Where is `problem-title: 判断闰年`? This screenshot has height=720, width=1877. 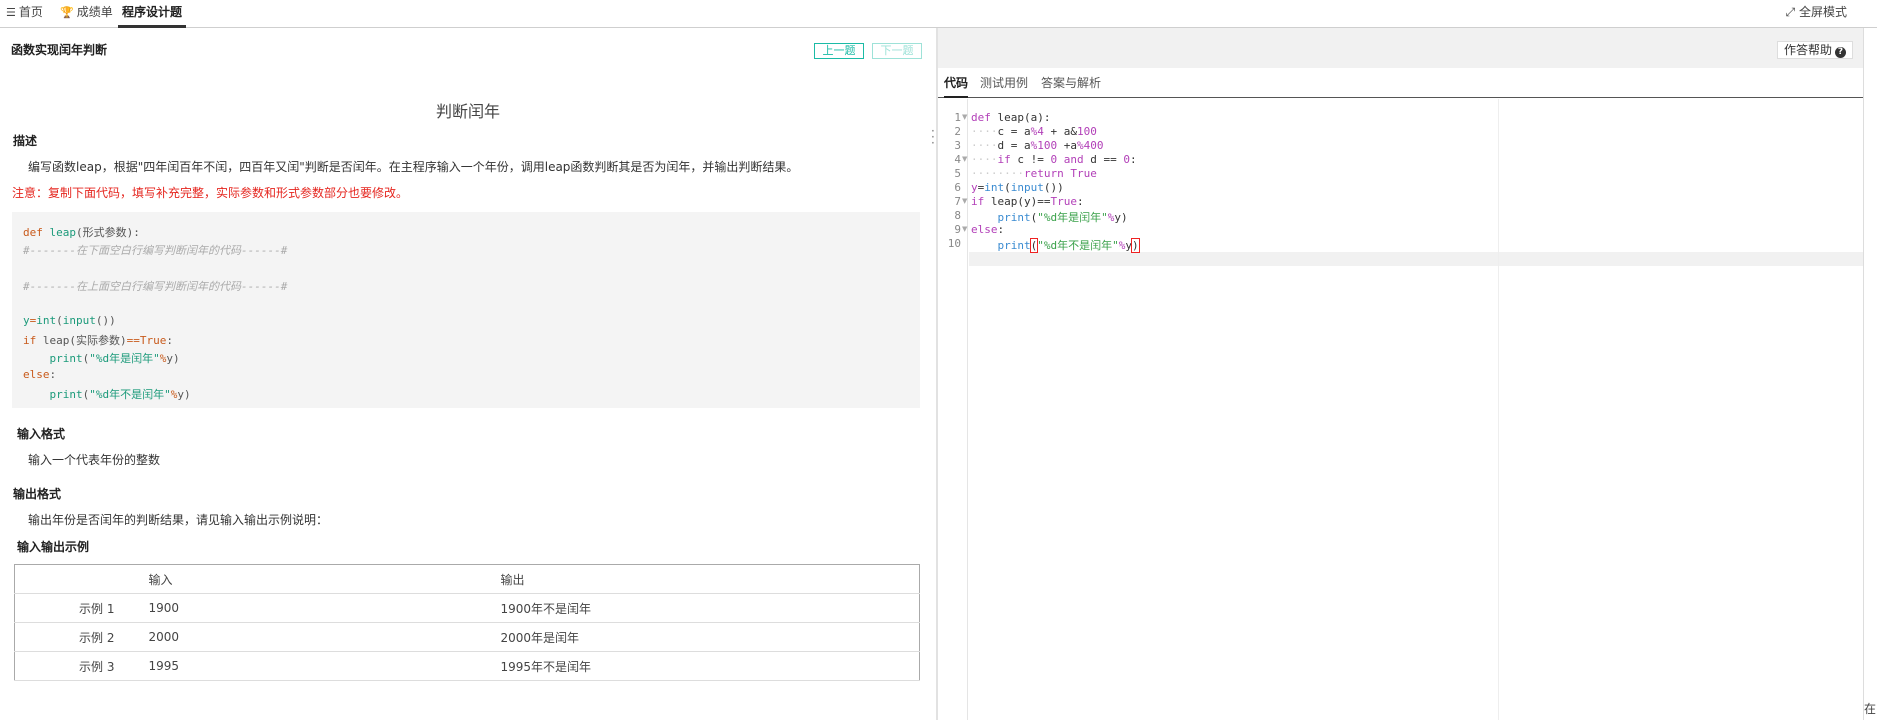 problem-title: 判断闰年 is located at coordinates (467, 111).